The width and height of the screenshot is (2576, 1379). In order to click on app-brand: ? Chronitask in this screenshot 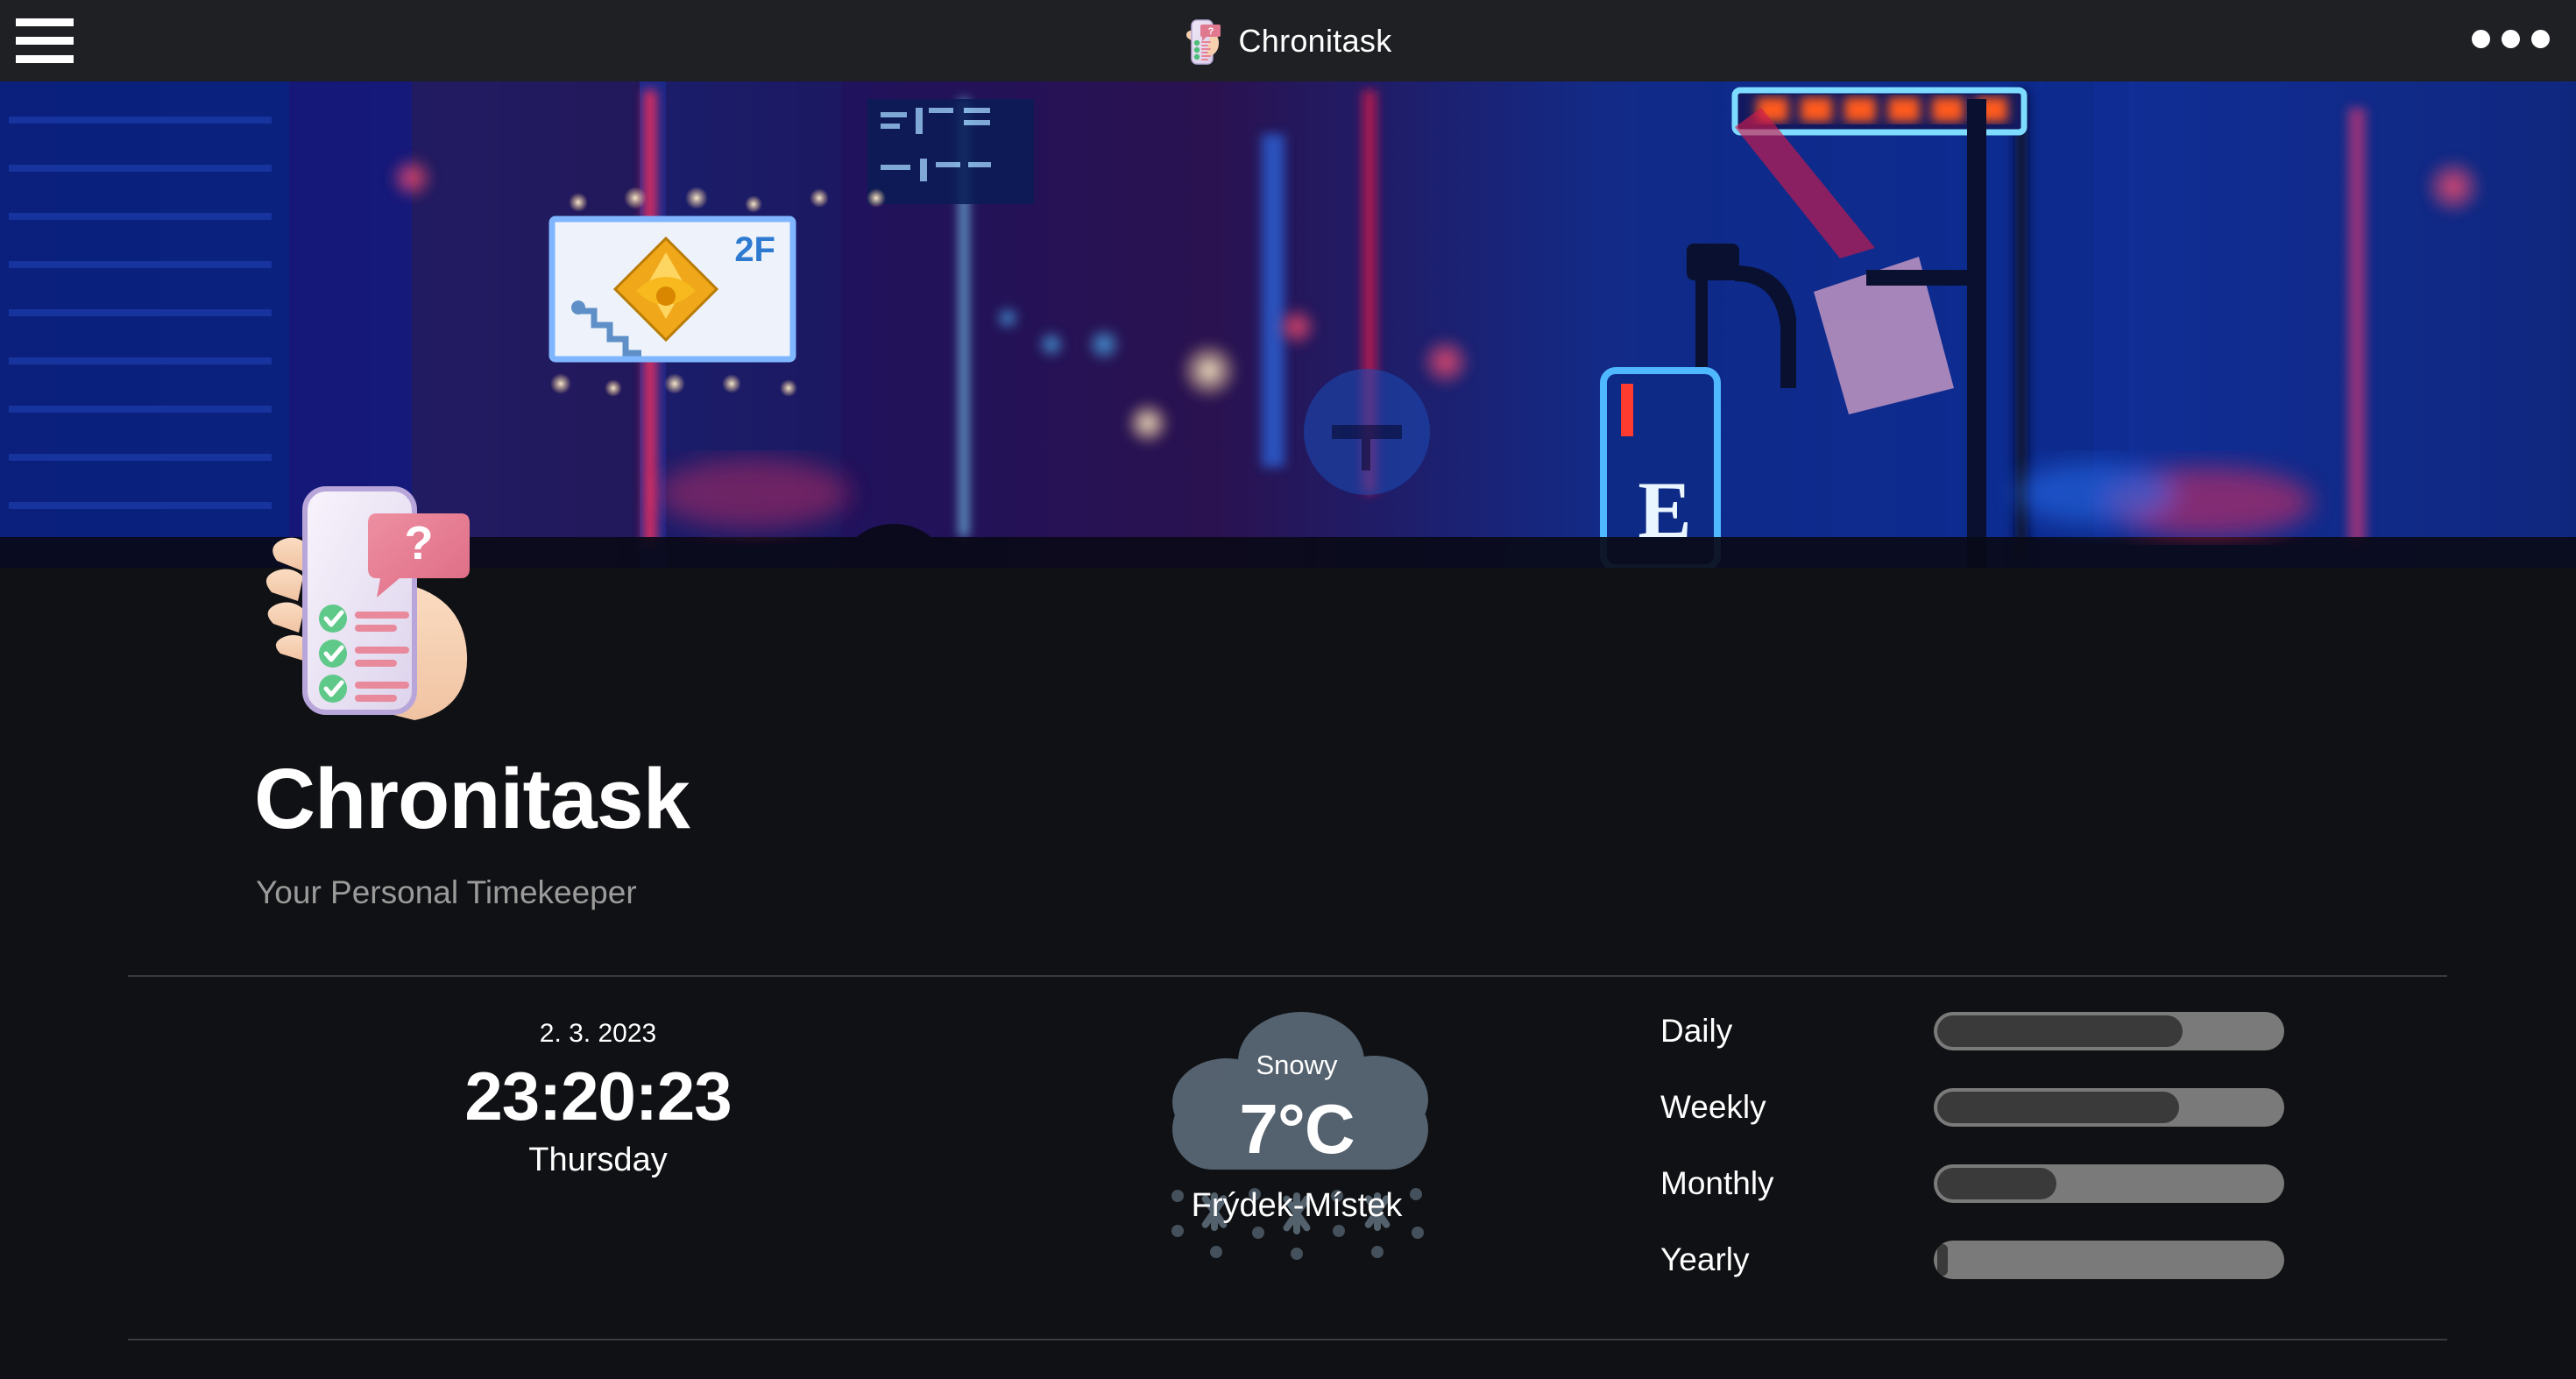, I will do `click(1287, 41)`.